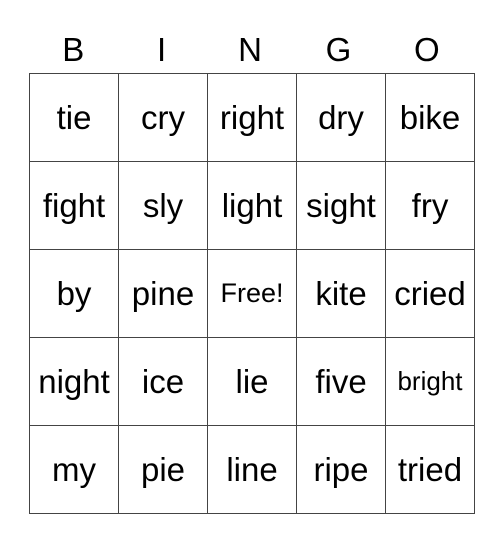 This screenshot has width=500, height=544. Describe the element at coordinates (74, 469) in the screenshot. I see `card-cell: my` at that location.